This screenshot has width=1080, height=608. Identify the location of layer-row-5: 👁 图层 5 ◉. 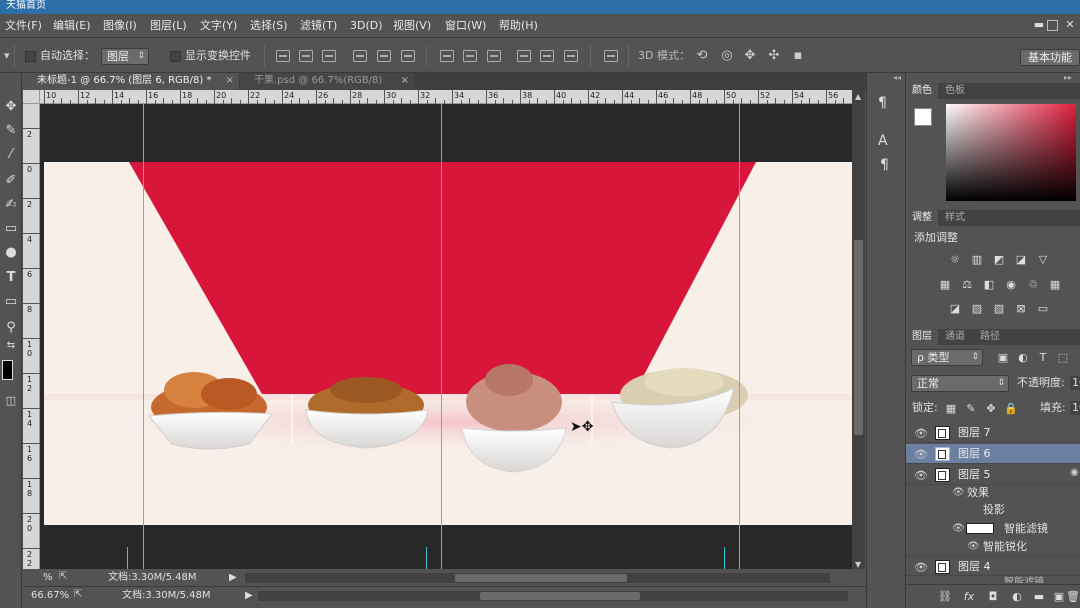
(993, 475).